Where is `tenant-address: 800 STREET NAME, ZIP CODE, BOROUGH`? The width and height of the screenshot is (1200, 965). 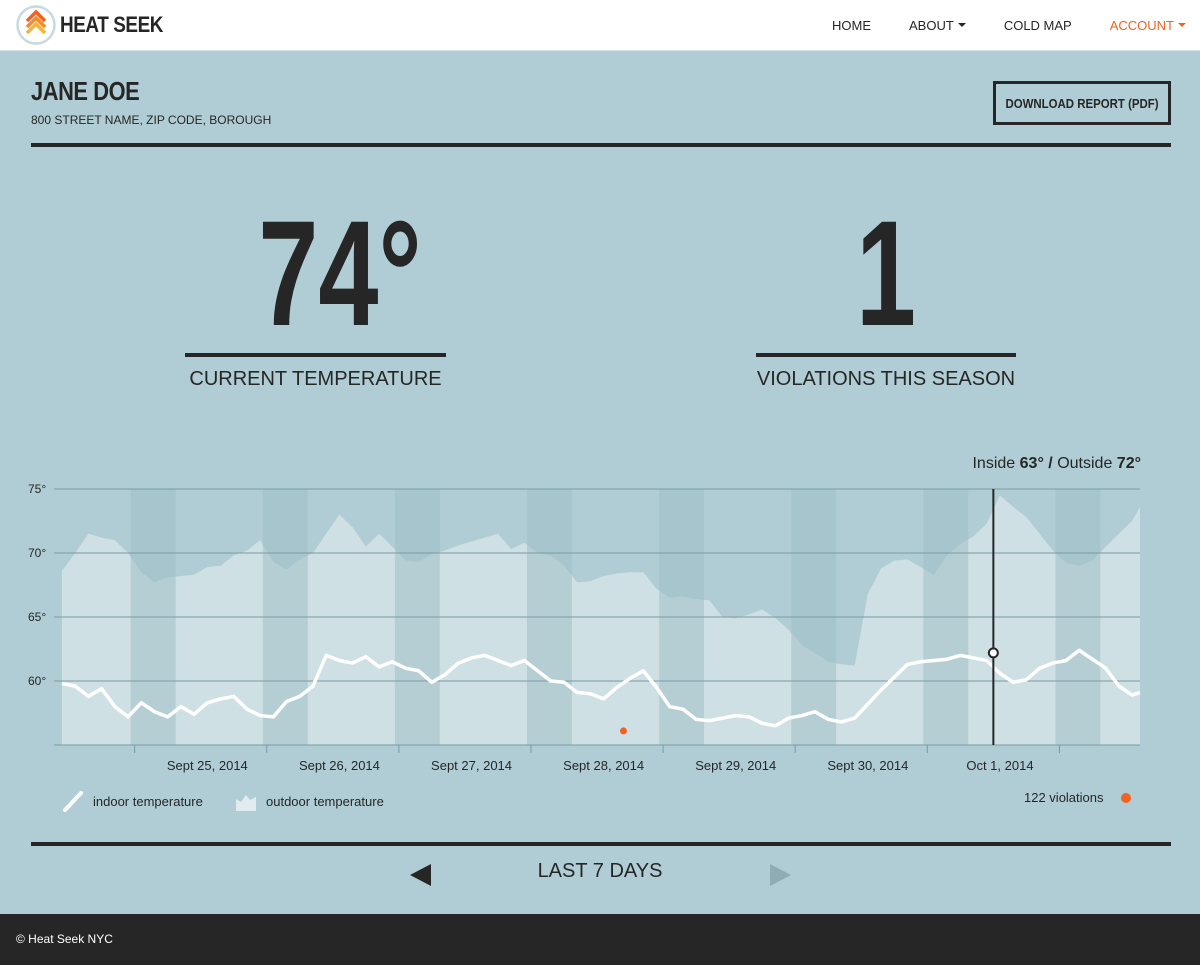 tenant-address: 800 STREET NAME, ZIP CODE, BOROUGH is located at coordinates (151, 120).